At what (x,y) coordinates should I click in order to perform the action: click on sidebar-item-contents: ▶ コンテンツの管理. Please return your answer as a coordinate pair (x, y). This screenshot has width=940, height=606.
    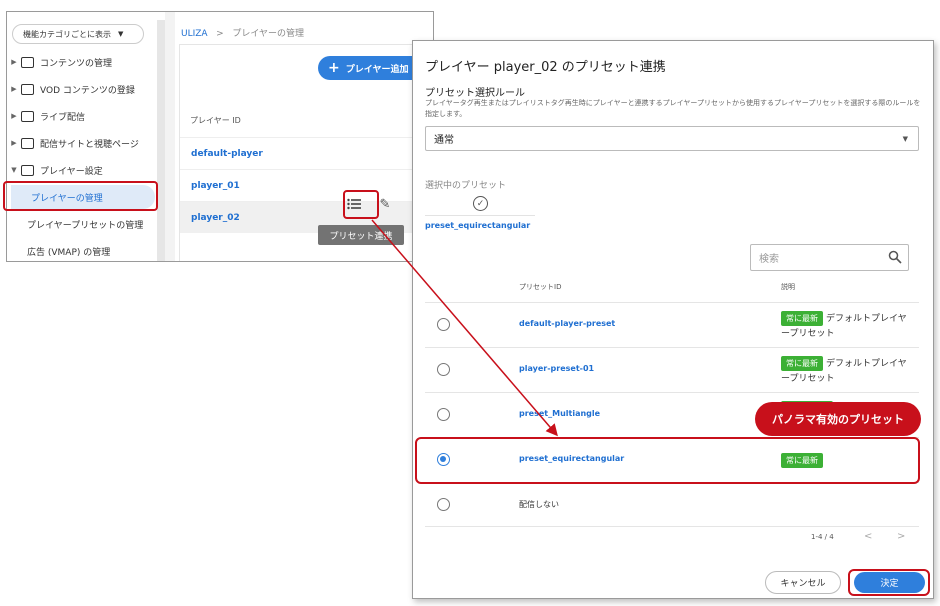
    Looking at the image, I should click on (82, 62).